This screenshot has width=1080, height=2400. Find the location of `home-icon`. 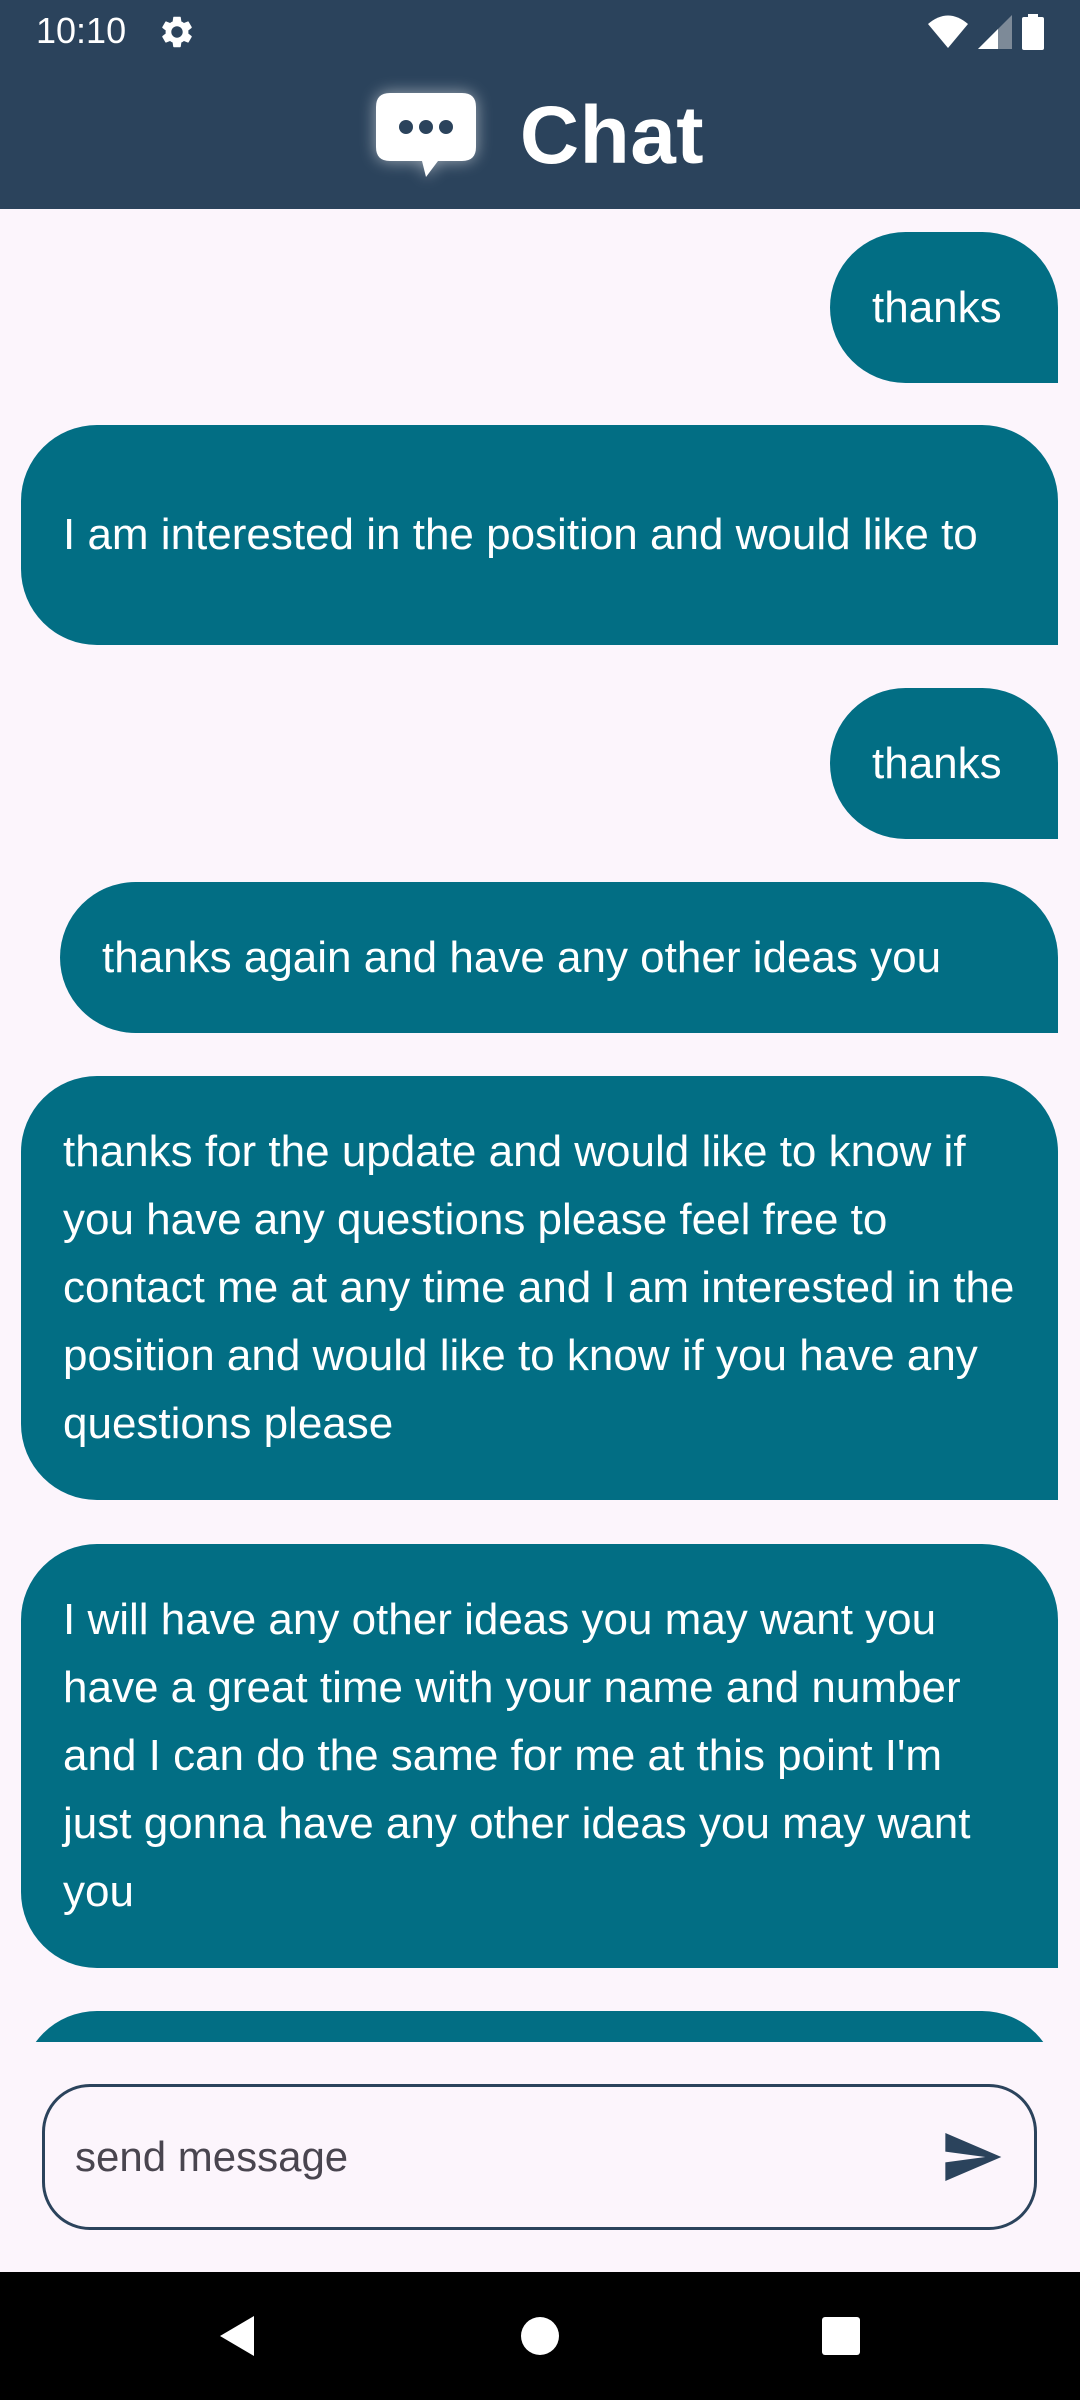

home-icon is located at coordinates (540, 2336).